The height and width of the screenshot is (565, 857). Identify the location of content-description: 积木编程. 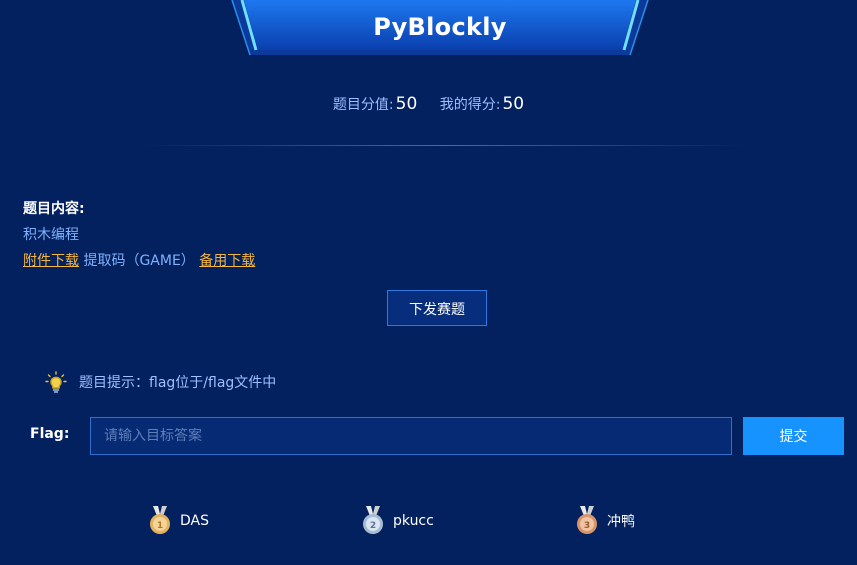
(51, 235).